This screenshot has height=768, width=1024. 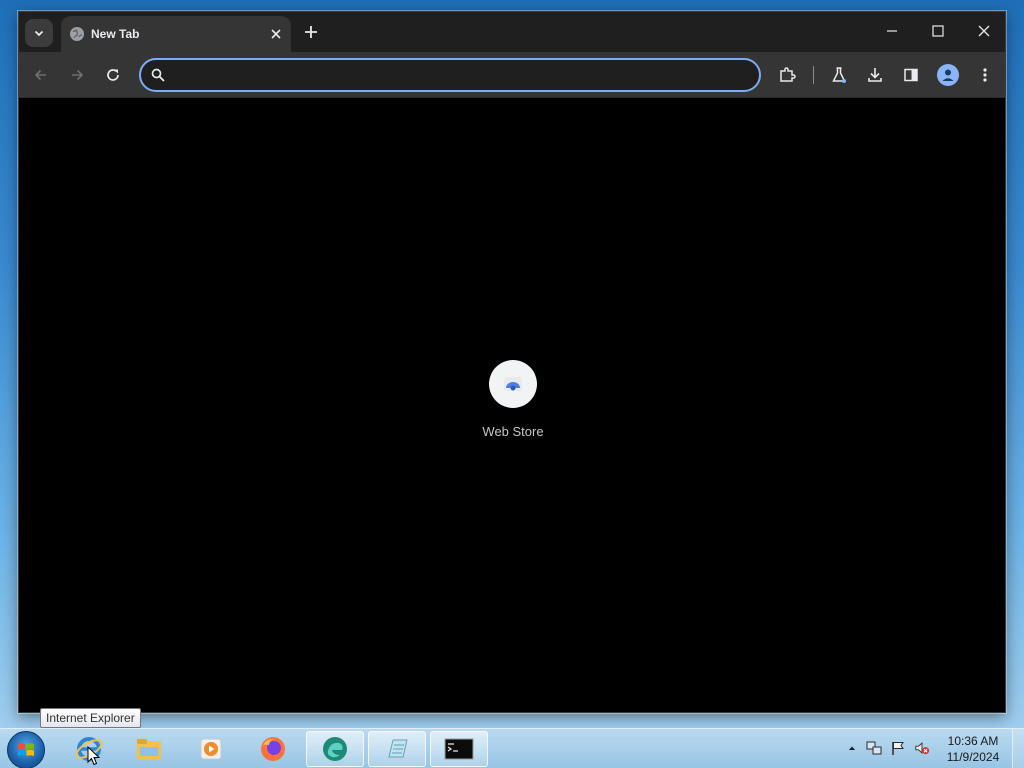 I want to click on minimize-icon, so click(x=892, y=31).